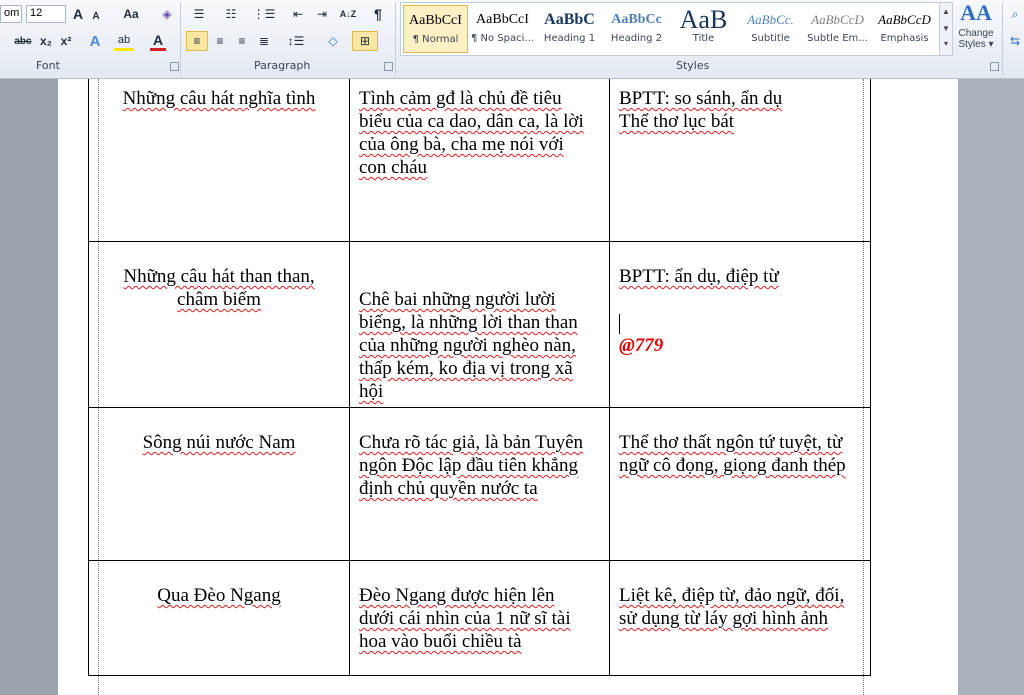 This screenshot has width=1024, height=695. What do you see at coordinates (322, 14) in the screenshot?
I see `increase-indent-icon: ⇥` at bounding box center [322, 14].